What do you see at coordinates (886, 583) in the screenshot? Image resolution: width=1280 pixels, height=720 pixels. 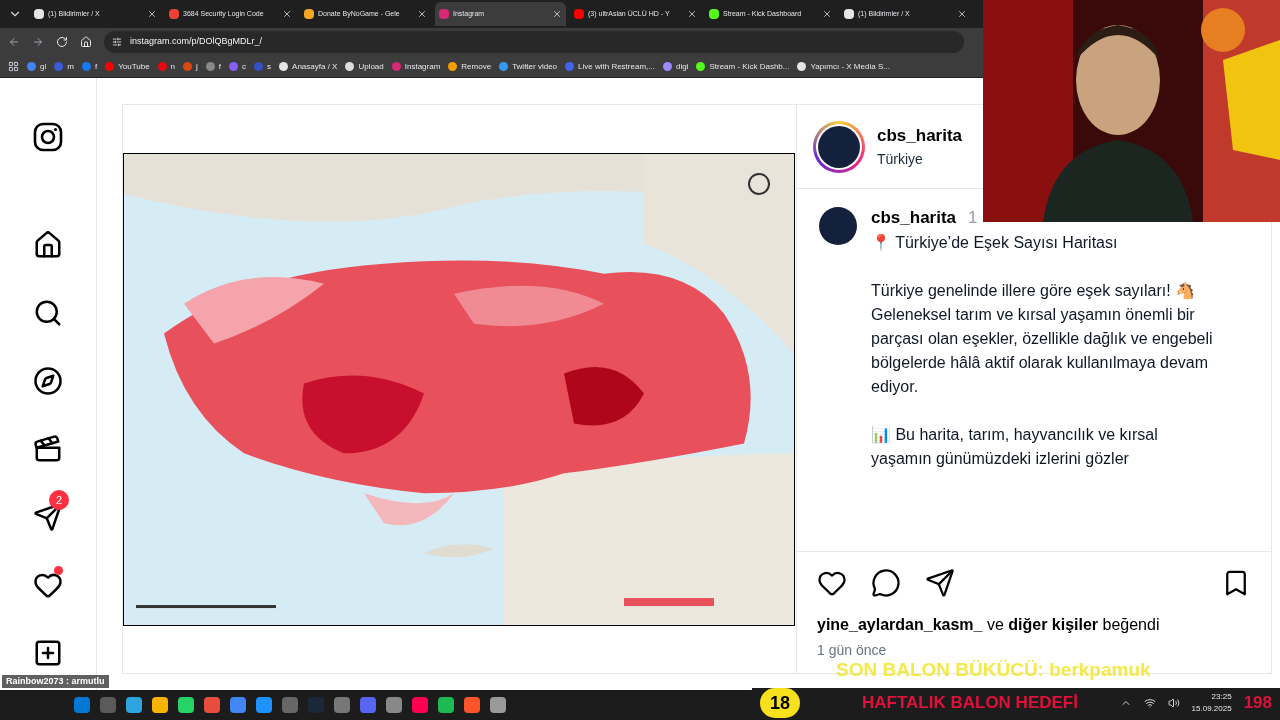 I see `comment-icon` at bounding box center [886, 583].